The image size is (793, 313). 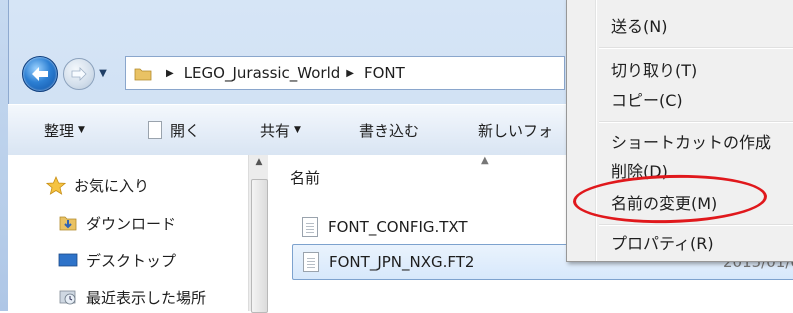 I want to click on desktop-icon, so click(x=68, y=260).